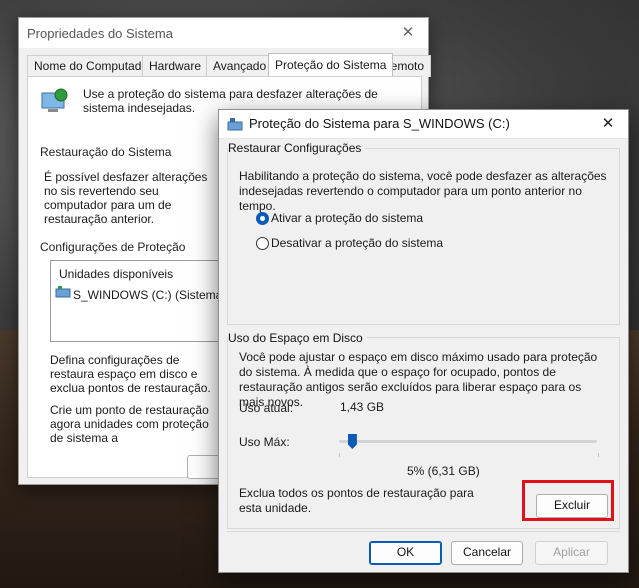 The image size is (639, 588). Describe the element at coordinates (116, 274) in the screenshot. I see `drives-header: Unidades disponíveis` at that location.